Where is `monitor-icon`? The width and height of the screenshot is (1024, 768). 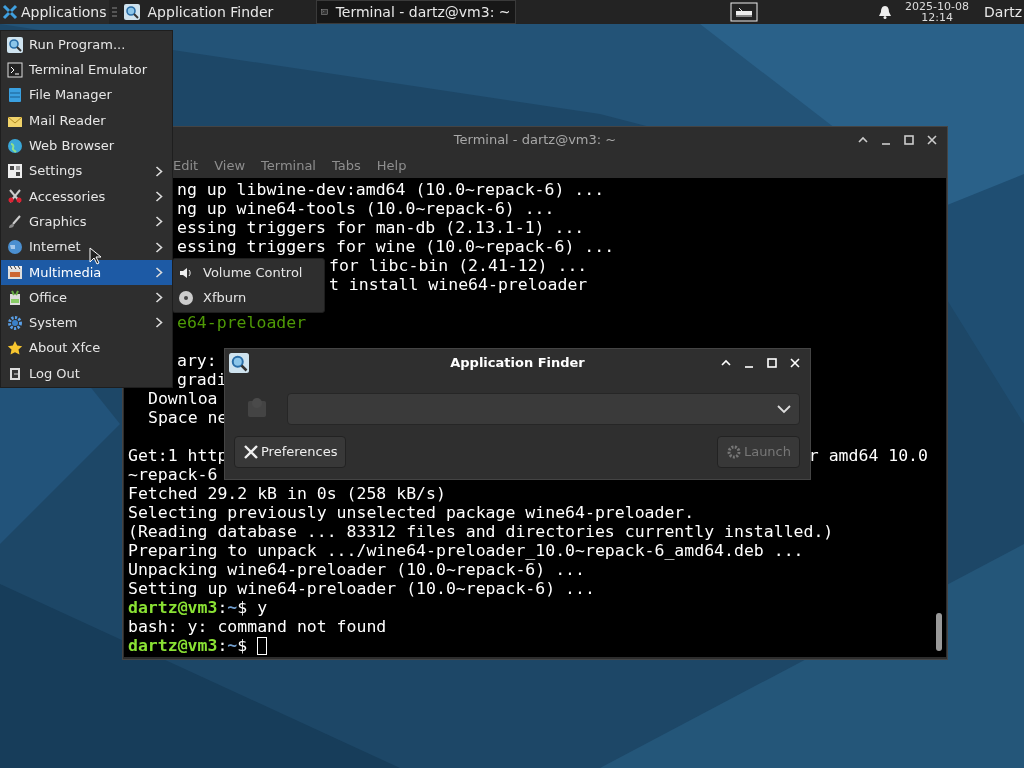 monitor-icon is located at coordinates (744, 12).